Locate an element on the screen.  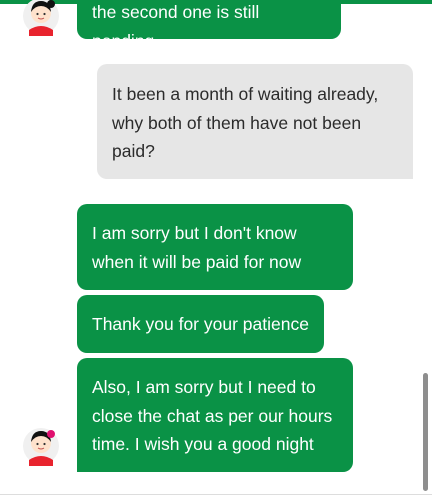
message-text: Thank you for your patience is located at coordinates (200, 324).